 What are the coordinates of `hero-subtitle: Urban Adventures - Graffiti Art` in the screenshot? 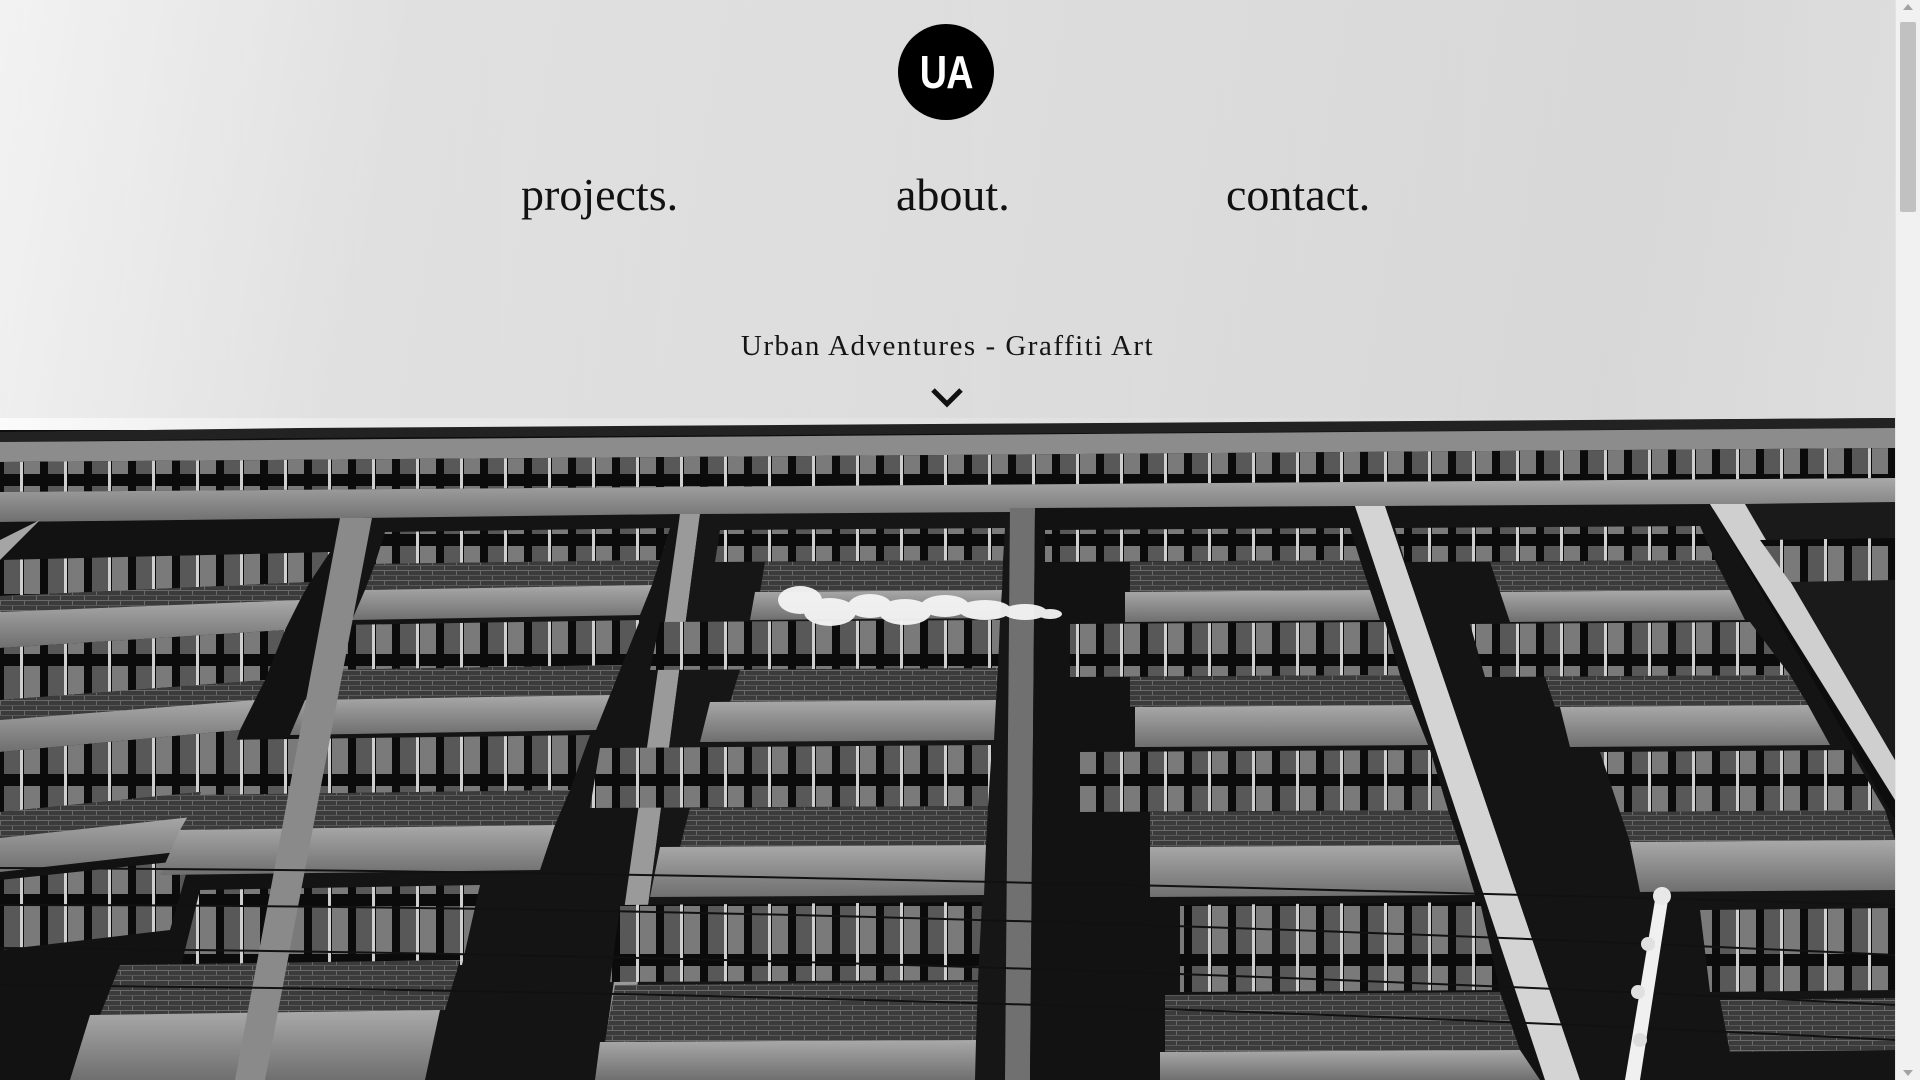 It's located at (947, 346).